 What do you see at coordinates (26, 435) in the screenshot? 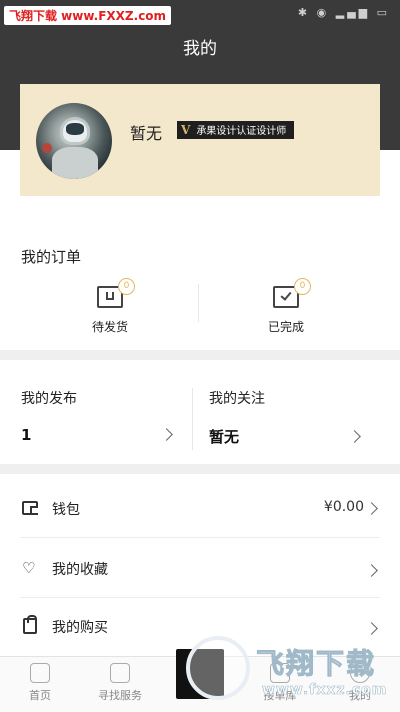
I see `publish-count: 1` at bounding box center [26, 435].